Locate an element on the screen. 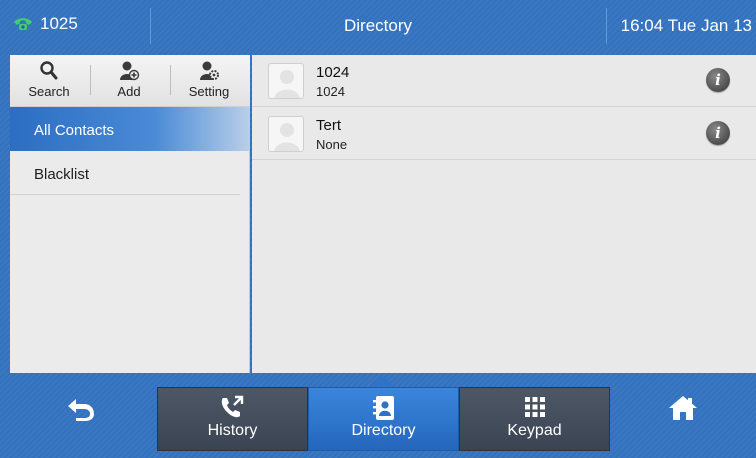 The width and height of the screenshot is (756, 458). group-label: Blacklist is located at coordinates (62, 174).